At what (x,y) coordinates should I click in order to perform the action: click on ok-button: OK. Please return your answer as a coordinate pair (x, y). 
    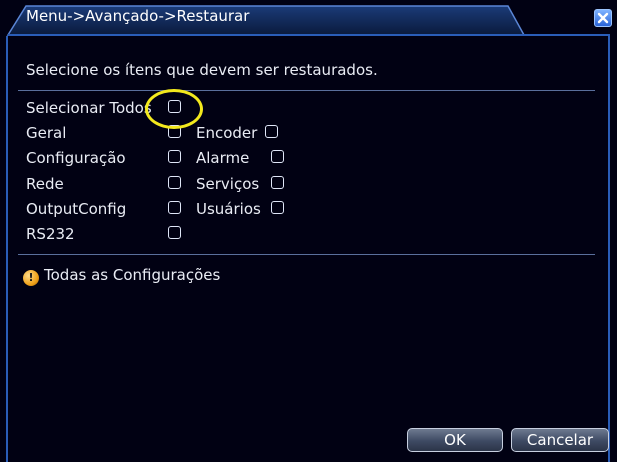
    Looking at the image, I should click on (455, 440).